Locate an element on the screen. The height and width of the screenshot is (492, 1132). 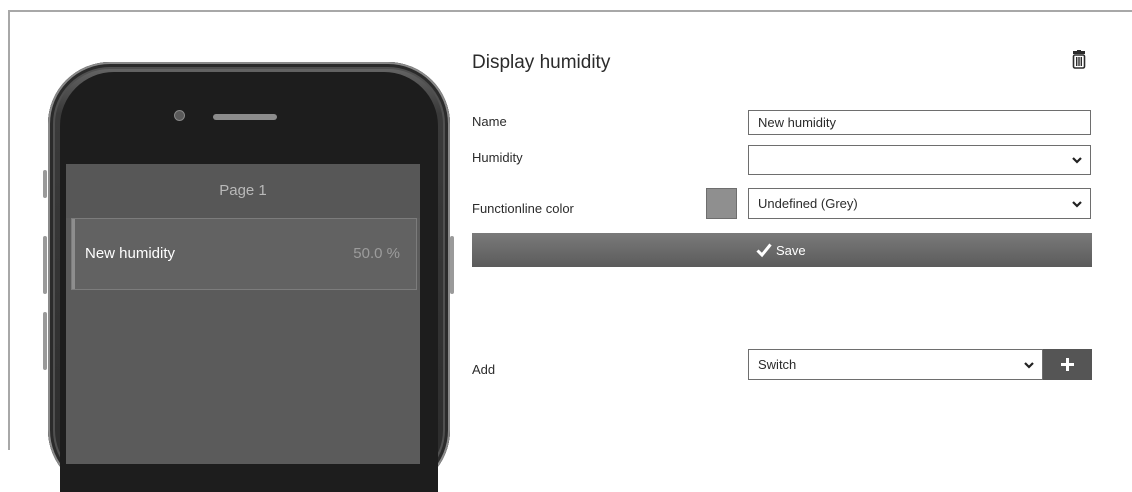
page-title: Display humidity is located at coordinates (541, 62).